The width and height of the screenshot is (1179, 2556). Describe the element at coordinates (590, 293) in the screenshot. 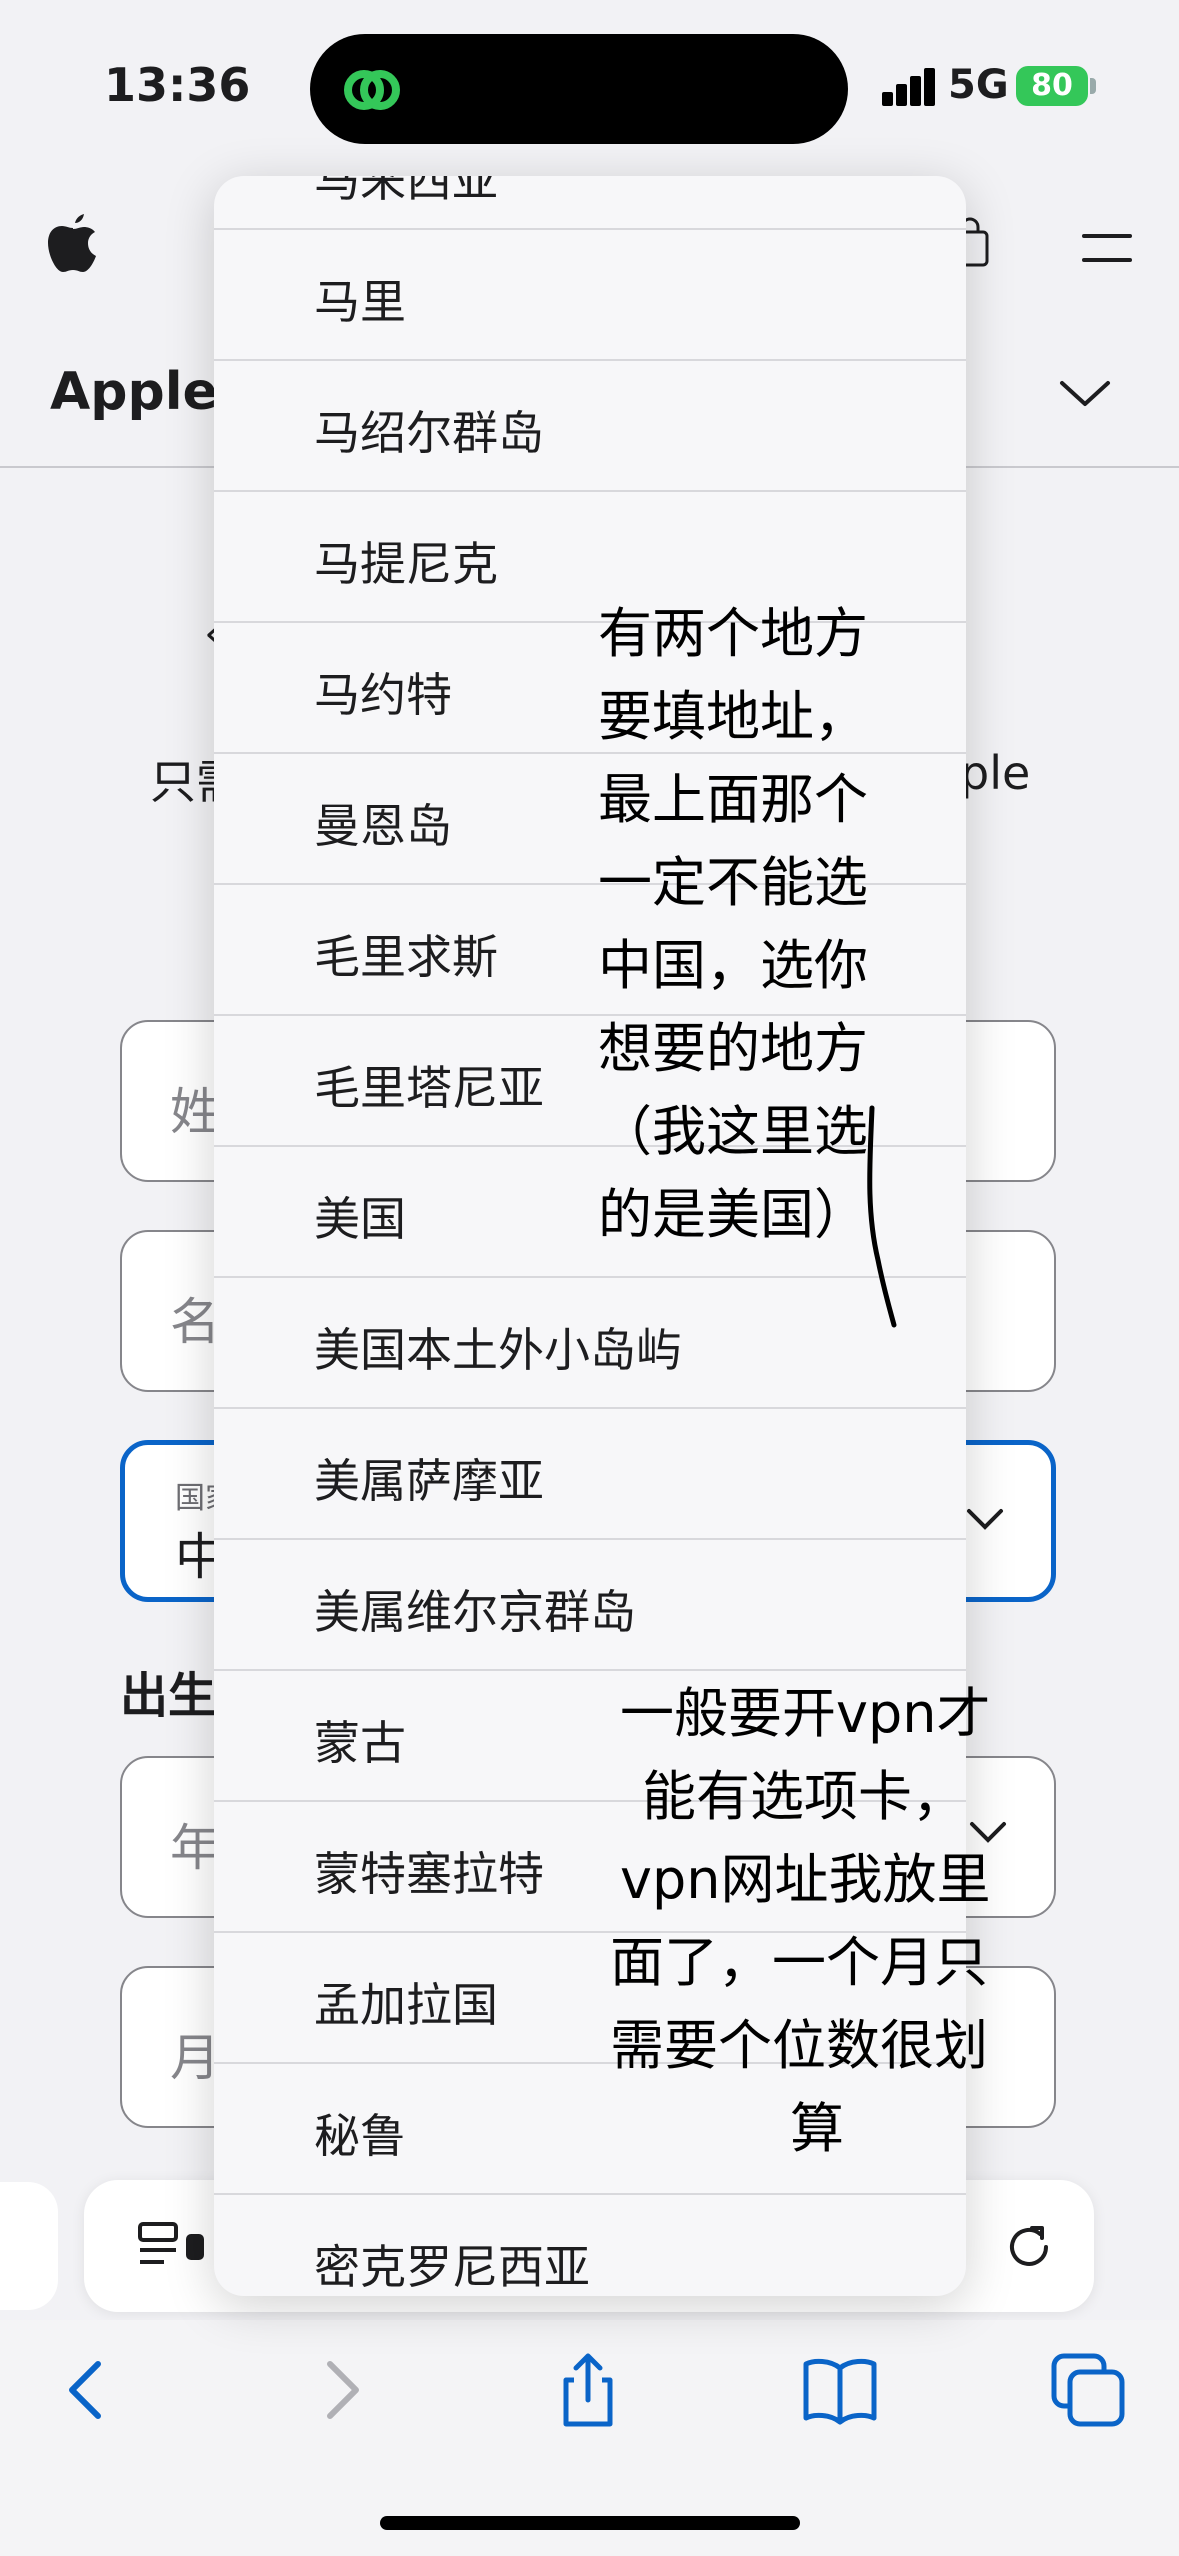

I see `picker-item: 马里` at that location.